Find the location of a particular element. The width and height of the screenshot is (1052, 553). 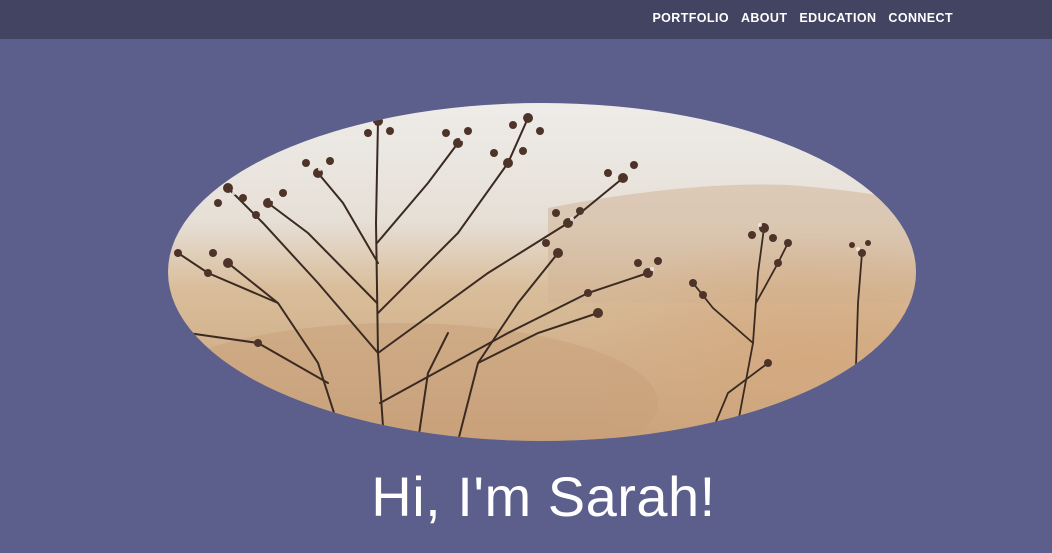

nav-link-portfolio: PORTFOLIO is located at coordinates (690, 18).